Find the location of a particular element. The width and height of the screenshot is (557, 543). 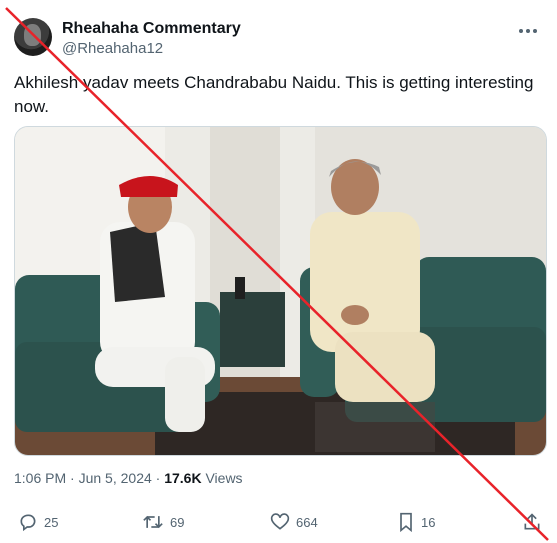

handle: @Rheahaha12 is located at coordinates (112, 48).